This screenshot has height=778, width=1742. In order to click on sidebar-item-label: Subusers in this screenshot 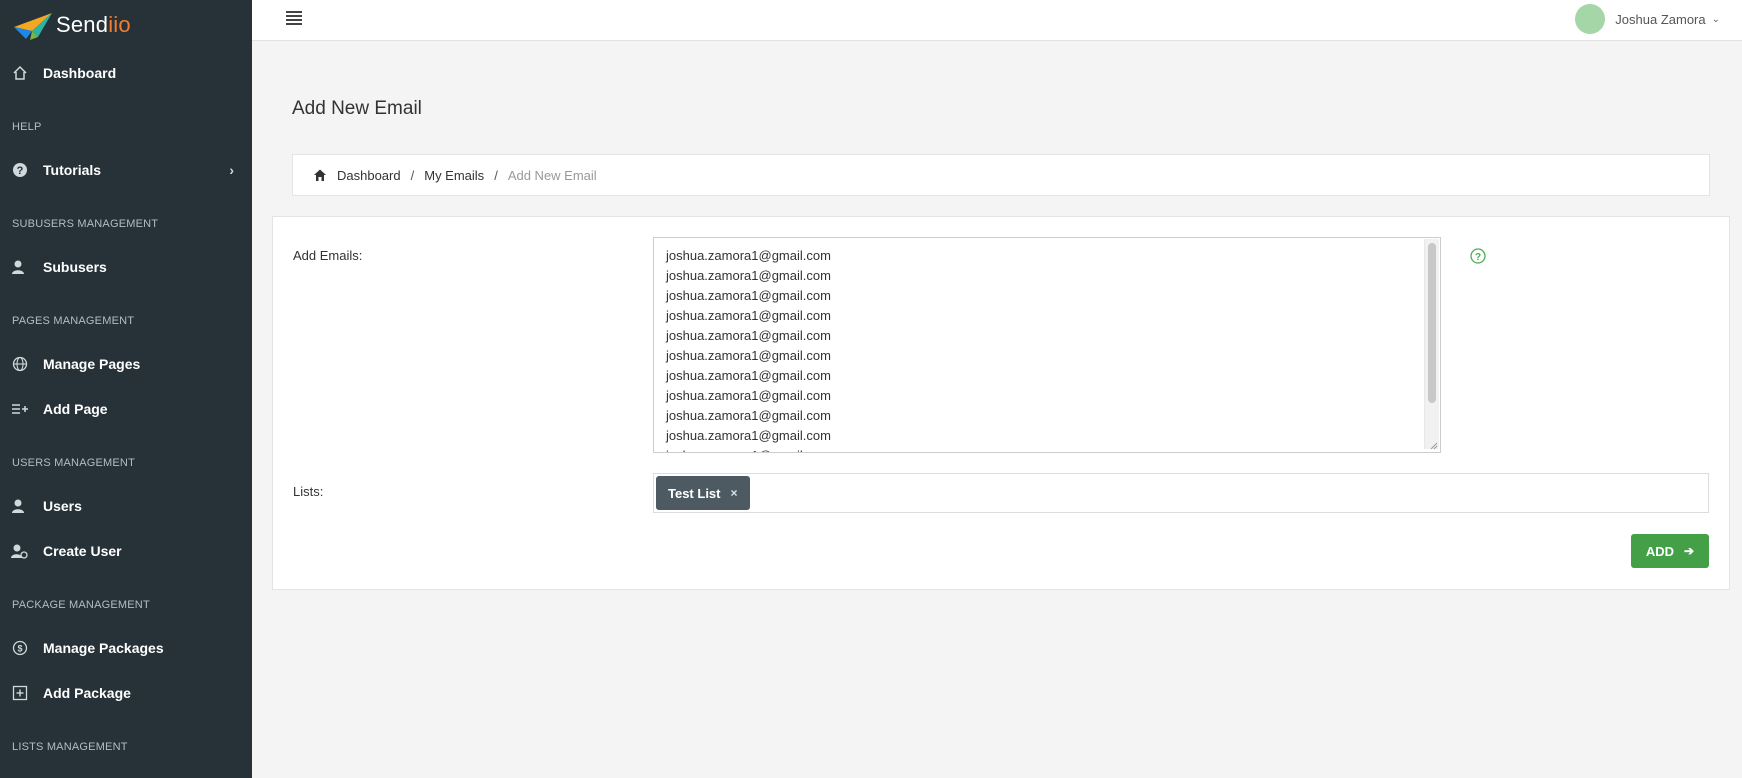, I will do `click(75, 267)`.